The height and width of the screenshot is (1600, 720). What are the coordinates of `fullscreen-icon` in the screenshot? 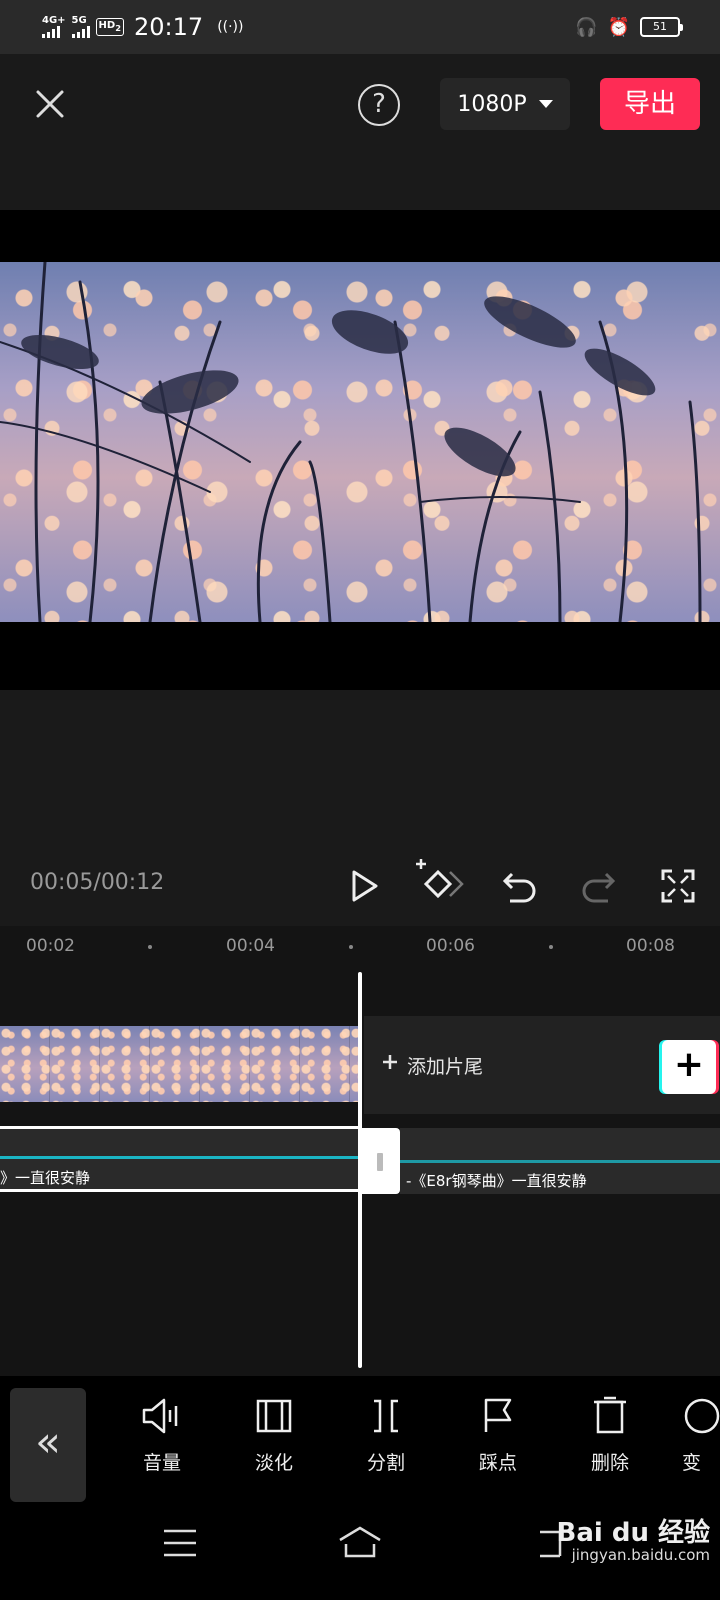 It's located at (678, 886).